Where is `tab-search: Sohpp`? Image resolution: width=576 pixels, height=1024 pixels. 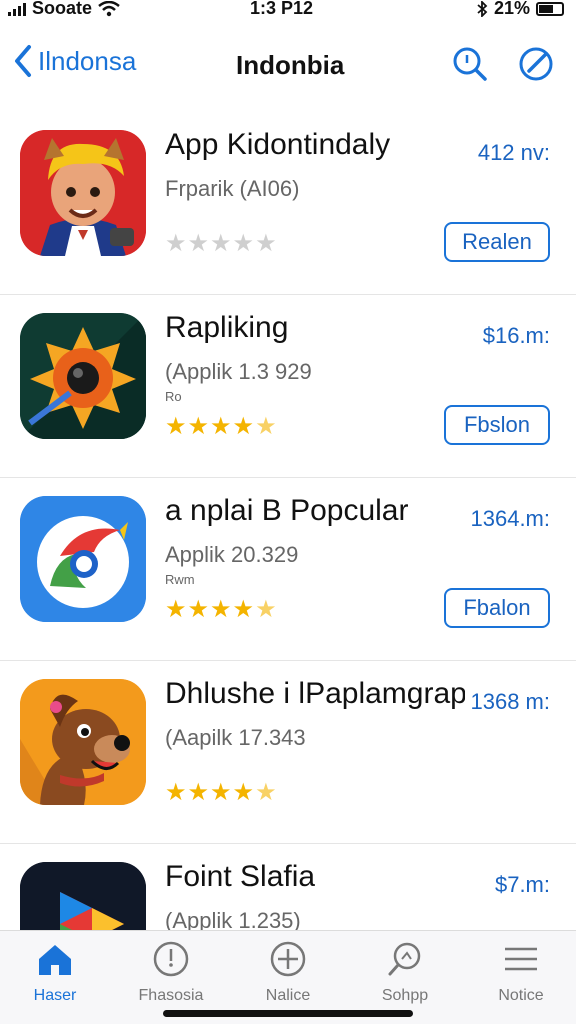 tab-search: Sohpp is located at coordinates (405, 972).